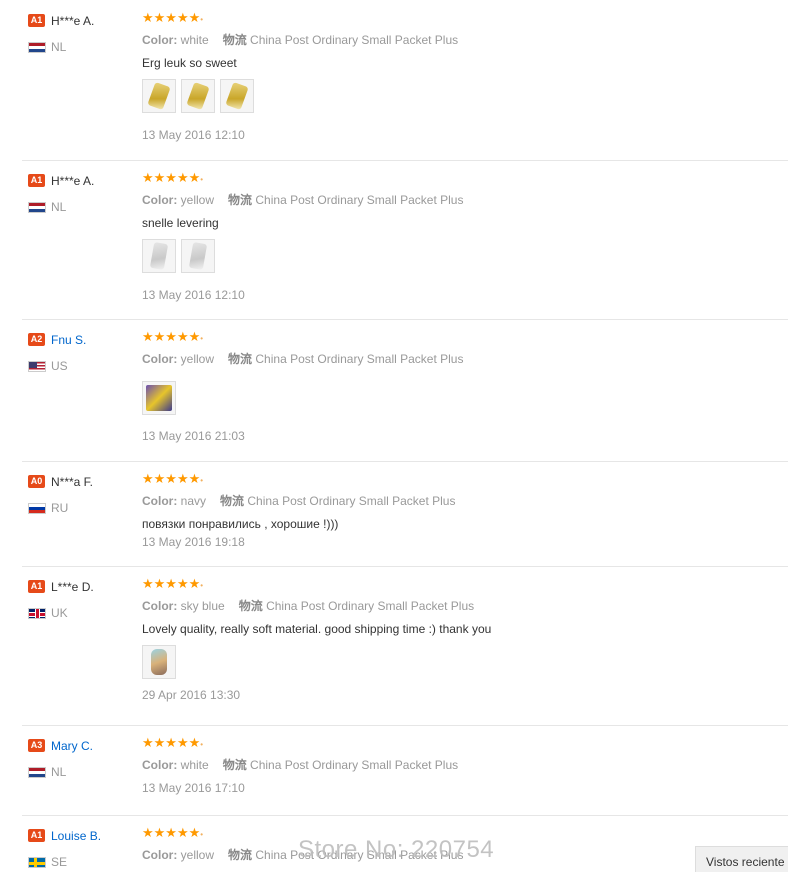  Describe the element at coordinates (193, 436) in the screenshot. I see `review-date: 13 May 2016 21:03` at that location.